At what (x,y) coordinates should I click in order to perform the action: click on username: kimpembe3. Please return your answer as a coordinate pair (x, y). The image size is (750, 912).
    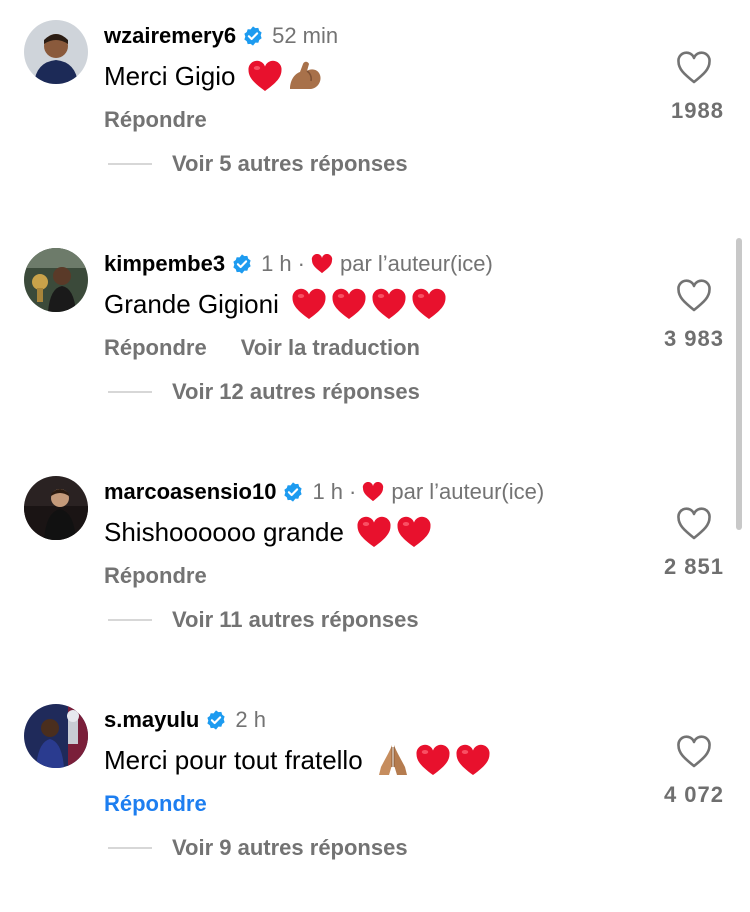
    Looking at the image, I should click on (164, 264).